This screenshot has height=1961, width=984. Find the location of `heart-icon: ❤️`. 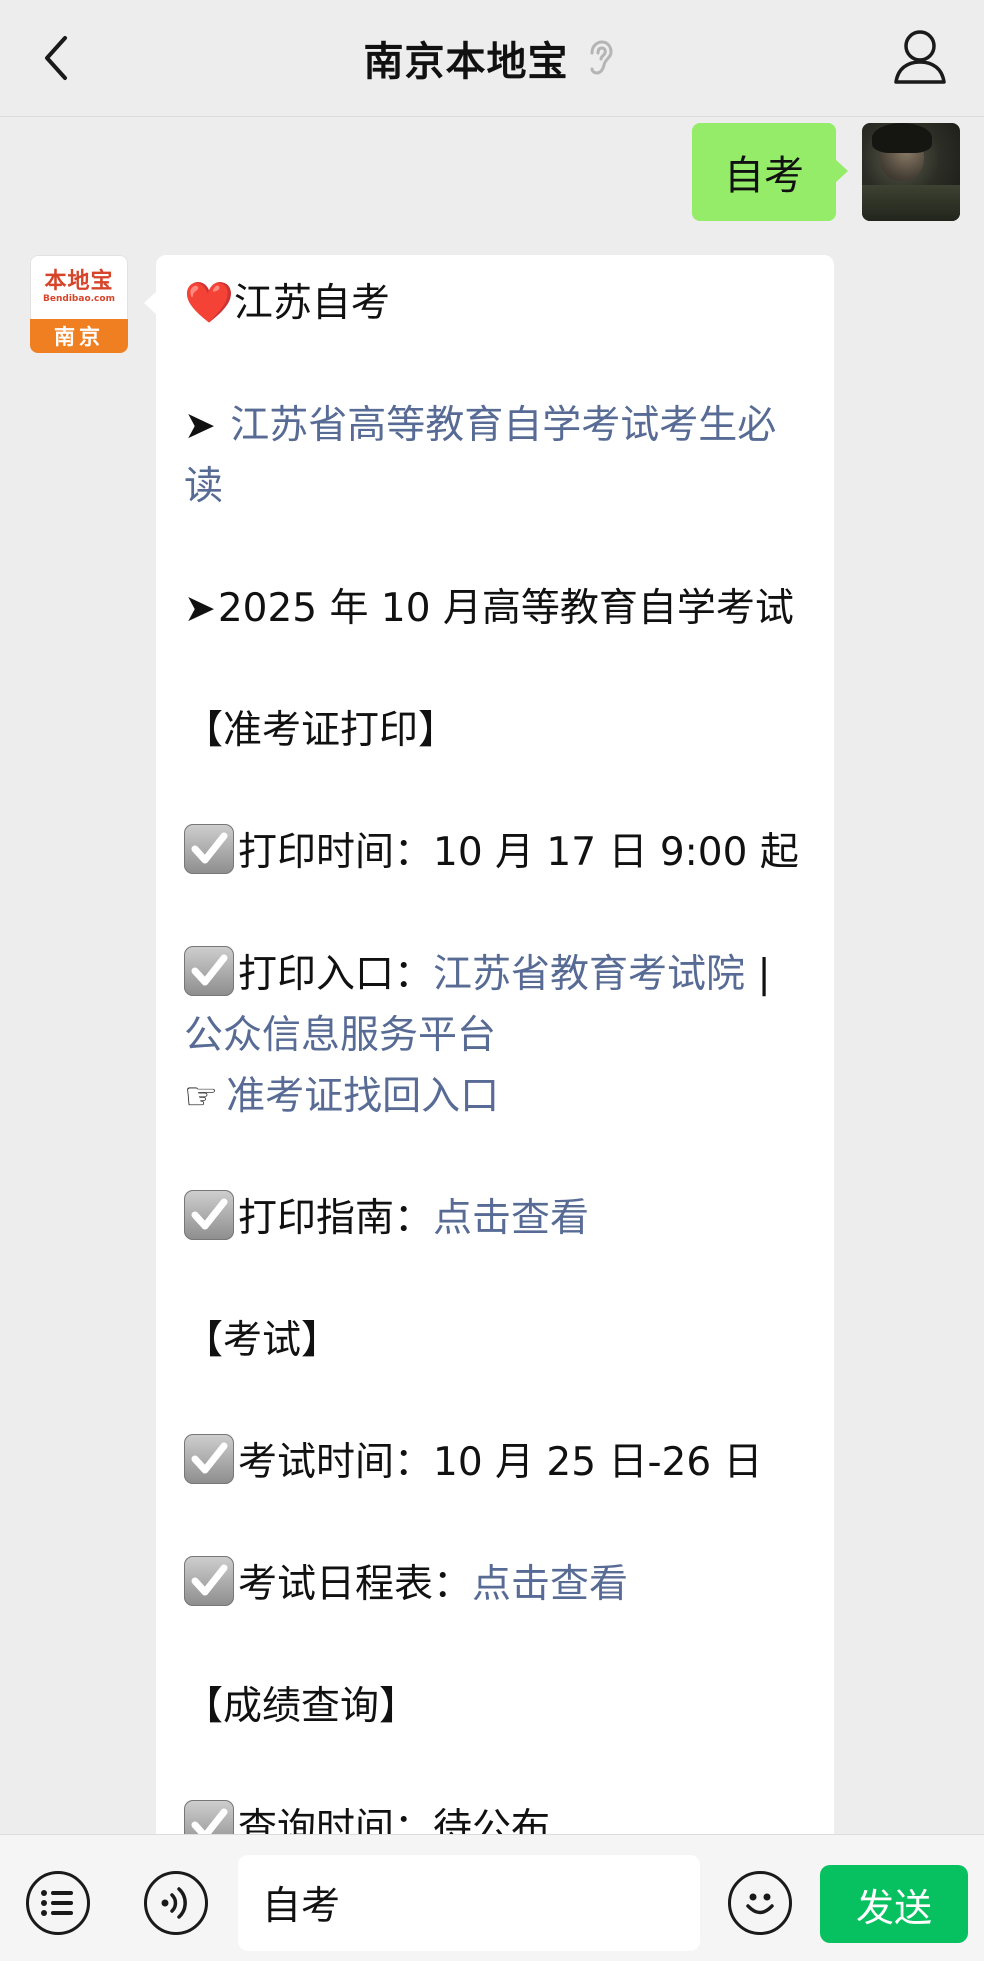

heart-icon: ❤️ is located at coordinates (209, 303).